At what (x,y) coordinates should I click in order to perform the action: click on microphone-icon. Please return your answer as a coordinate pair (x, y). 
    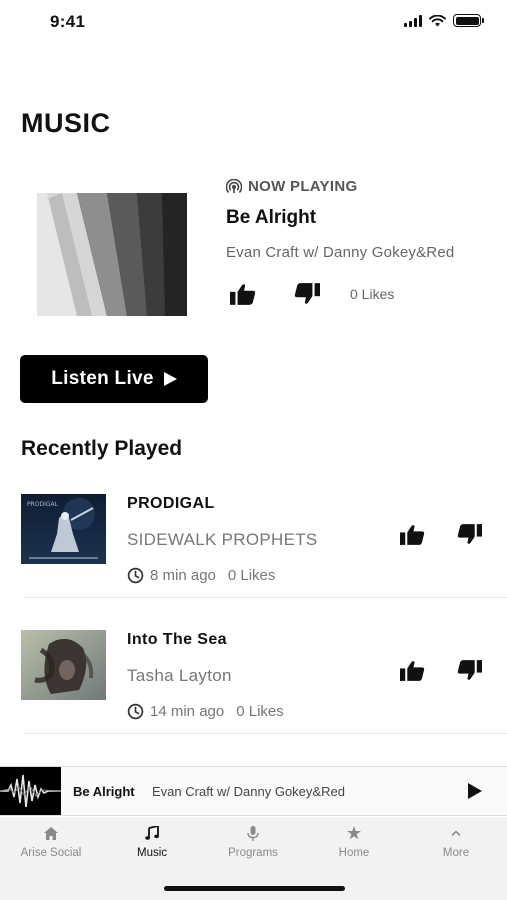
    Looking at the image, I should click on (253, 833).